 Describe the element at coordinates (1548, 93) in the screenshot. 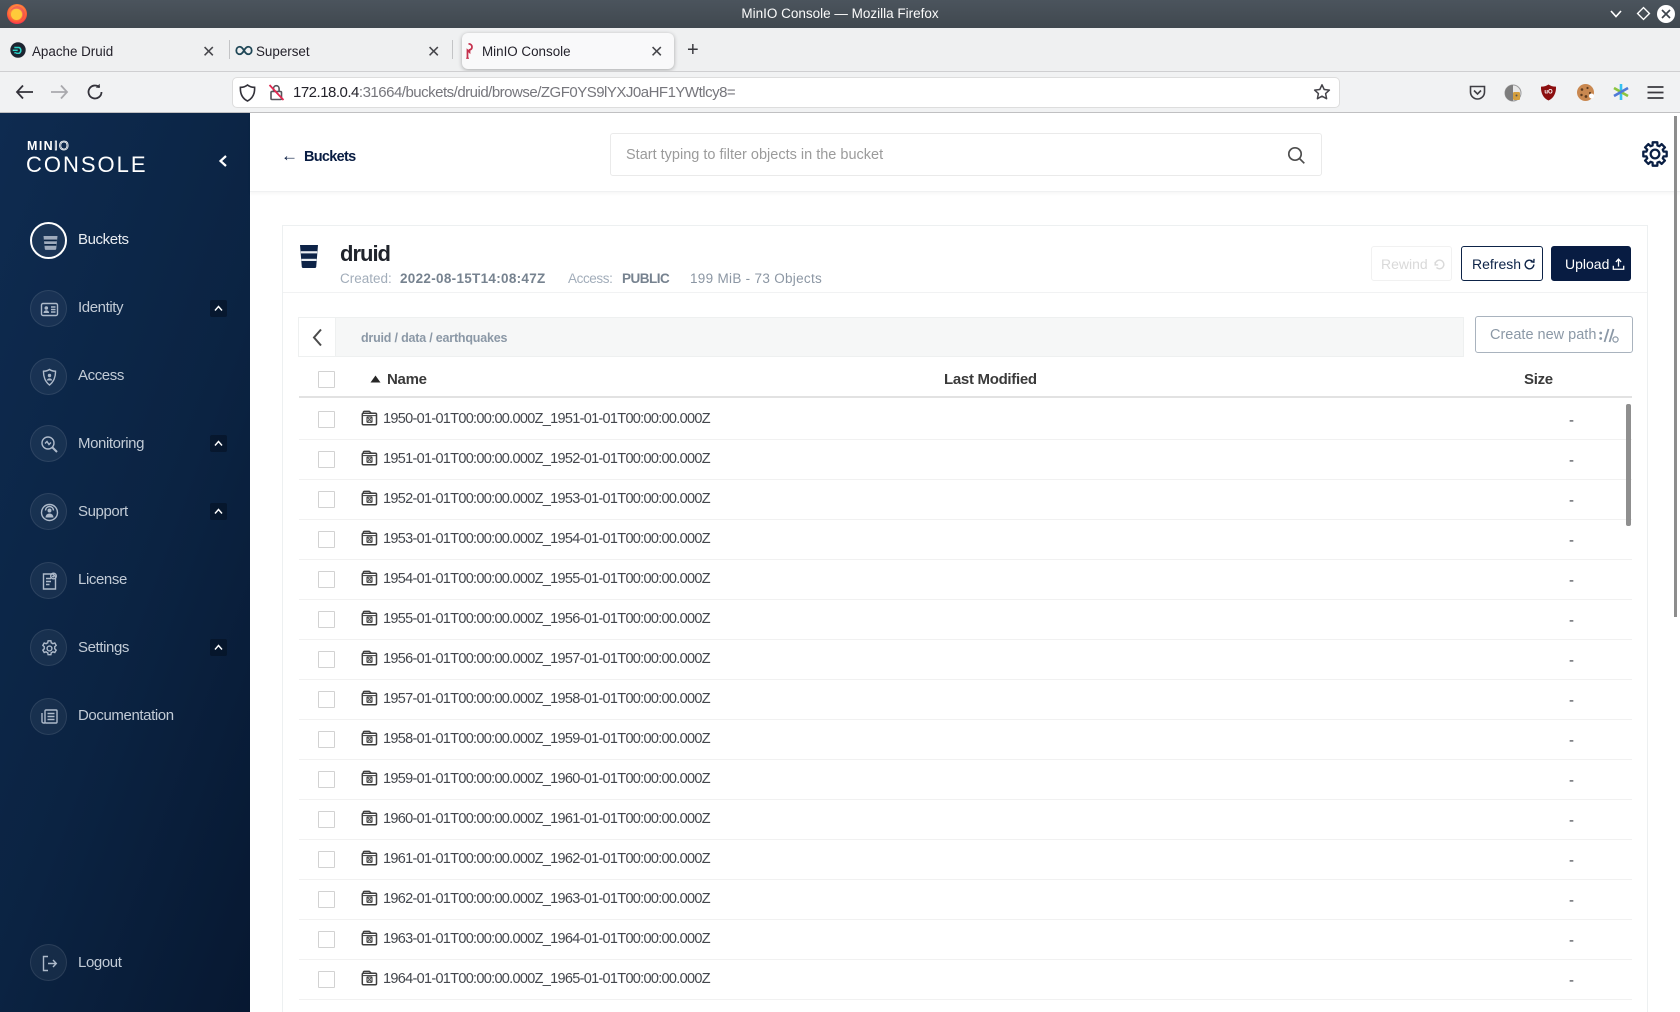

I see `svg-text: uO` at that location.